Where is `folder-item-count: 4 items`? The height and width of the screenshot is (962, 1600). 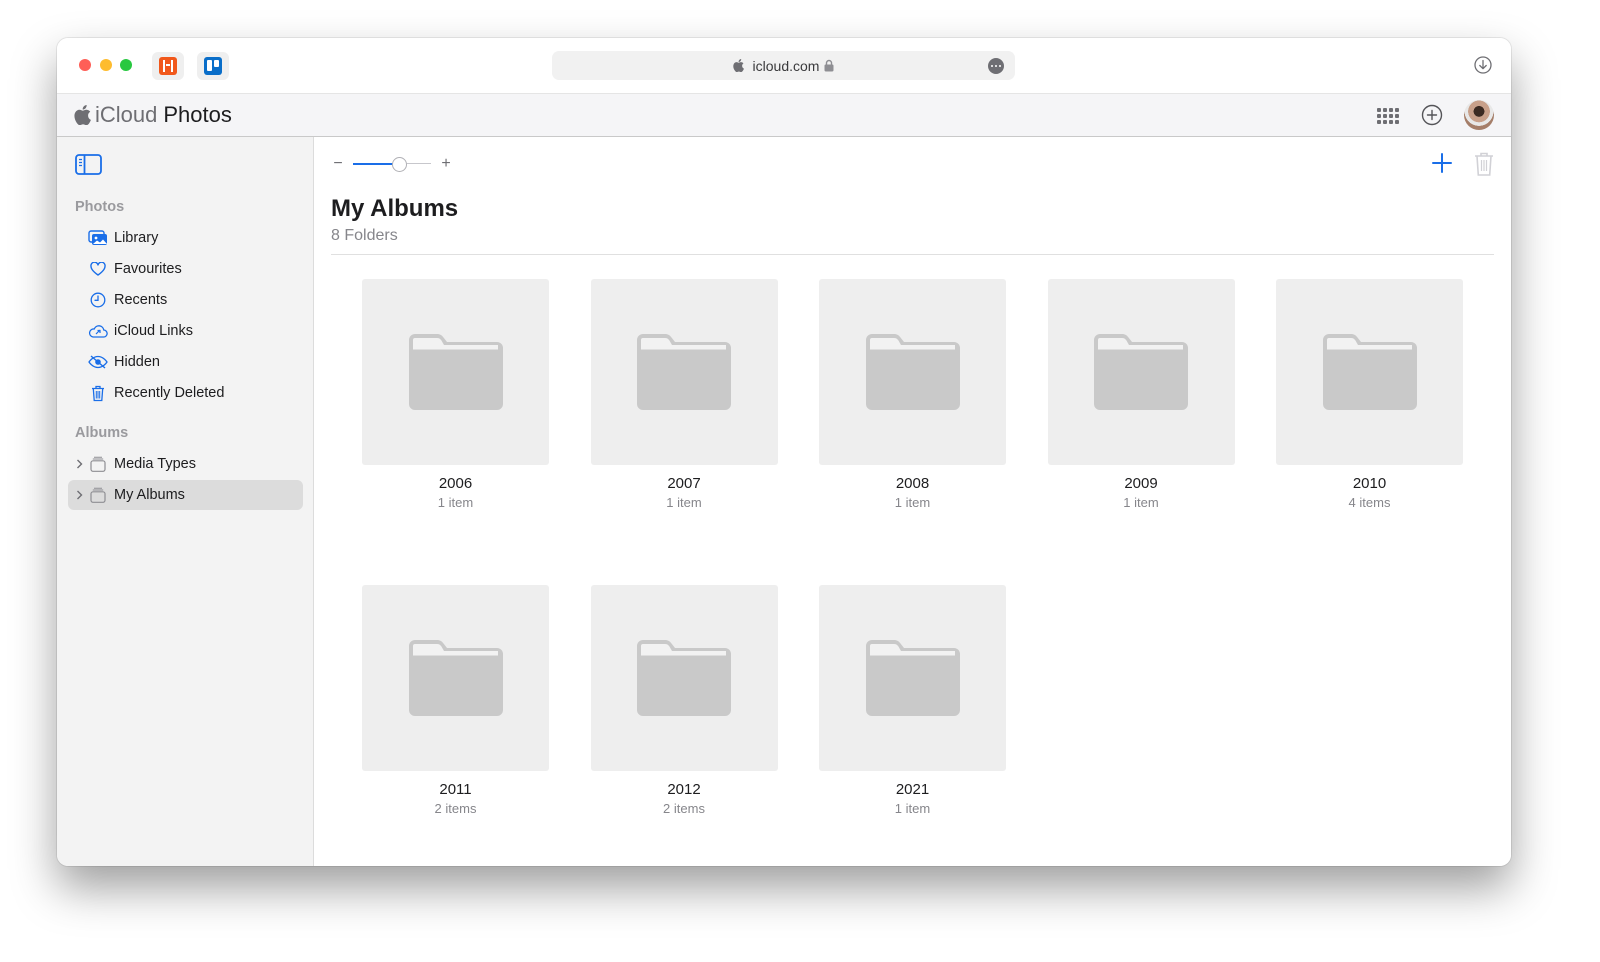 folder-item-count: 4 items is located at coordinates (1369, 502).